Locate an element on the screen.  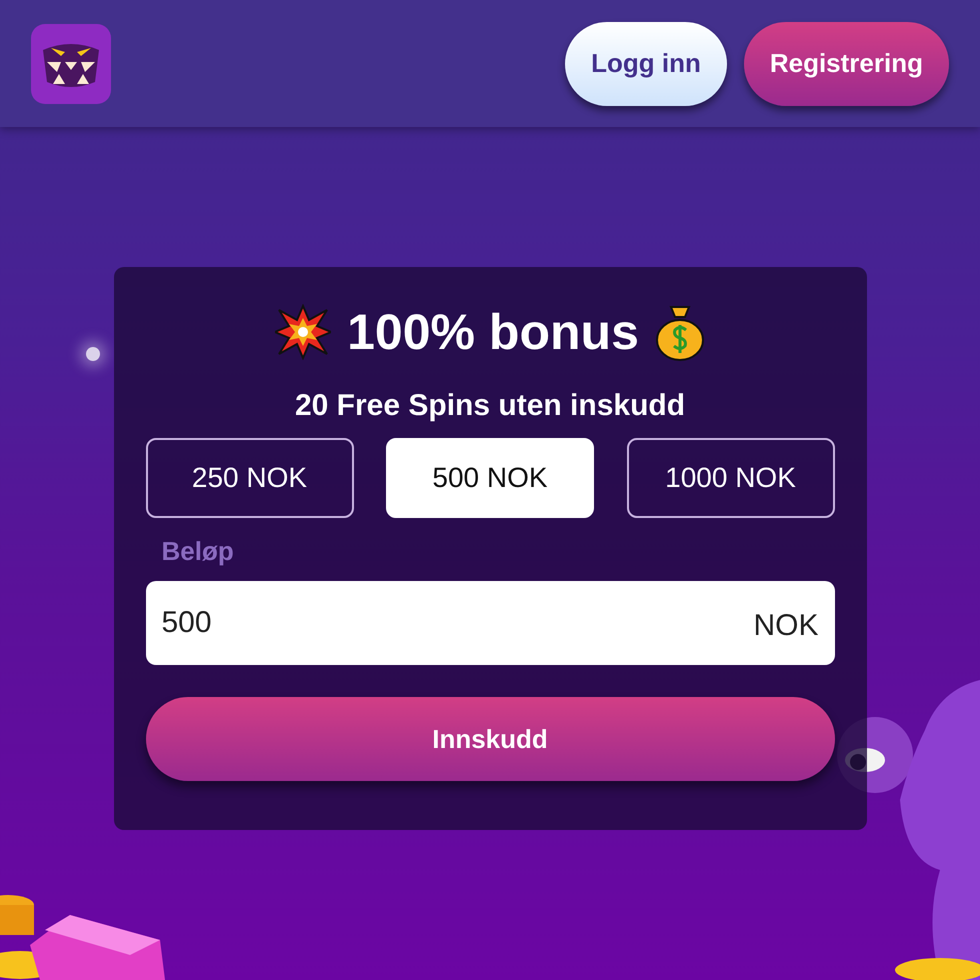
explosion-icon is located at coordinates (303, 332).